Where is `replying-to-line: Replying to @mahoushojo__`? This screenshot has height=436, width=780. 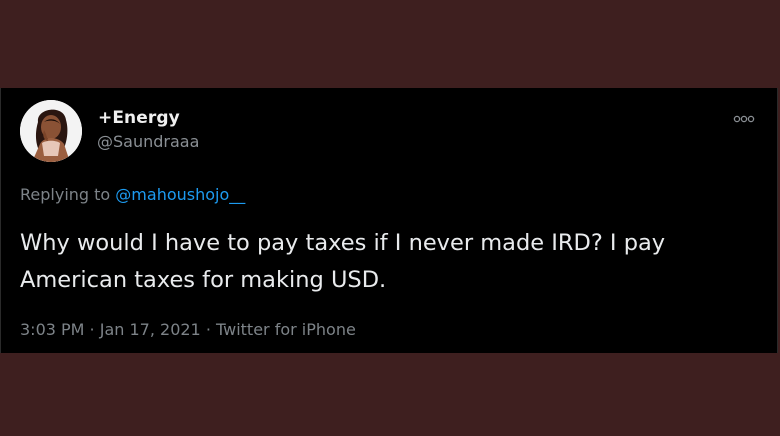
replying-to-line: Replying to @mahoushojo__ is located at coordinates (132, 194).